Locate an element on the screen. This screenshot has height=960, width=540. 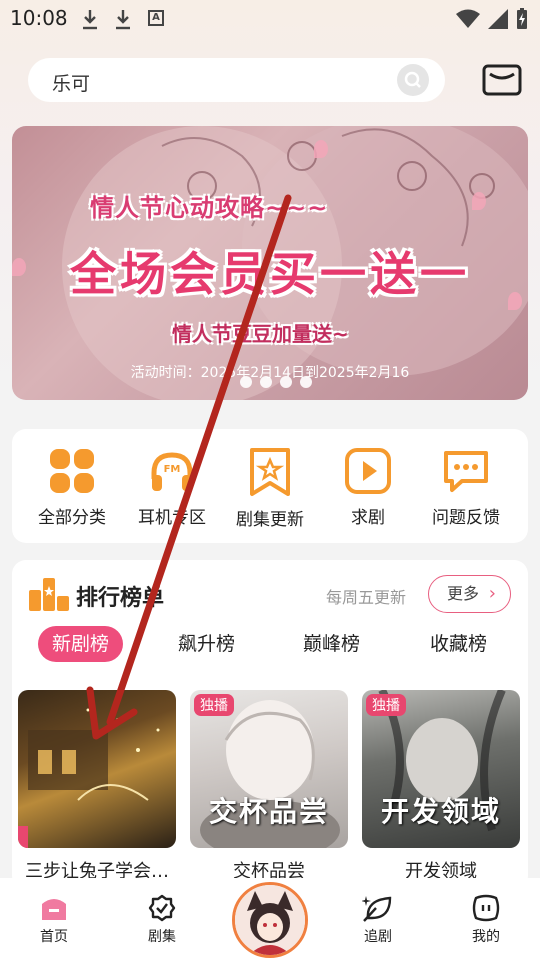
svg-text: FM is located at coordinates (172, 469).